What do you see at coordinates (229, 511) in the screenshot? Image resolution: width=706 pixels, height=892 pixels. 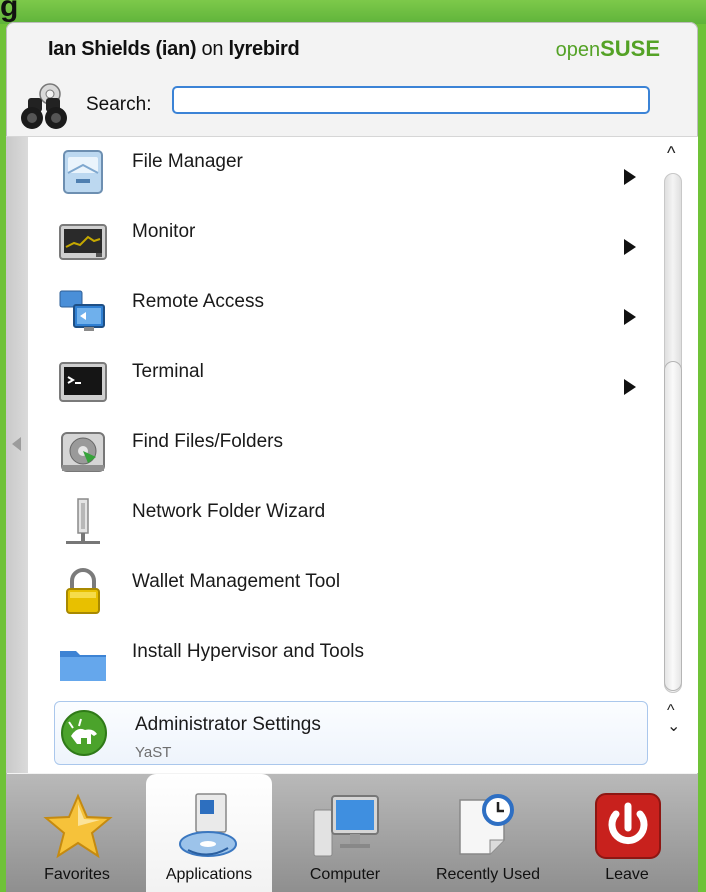 I see `item-label: Network Folder Wizard` at bounding box center [229, 511].